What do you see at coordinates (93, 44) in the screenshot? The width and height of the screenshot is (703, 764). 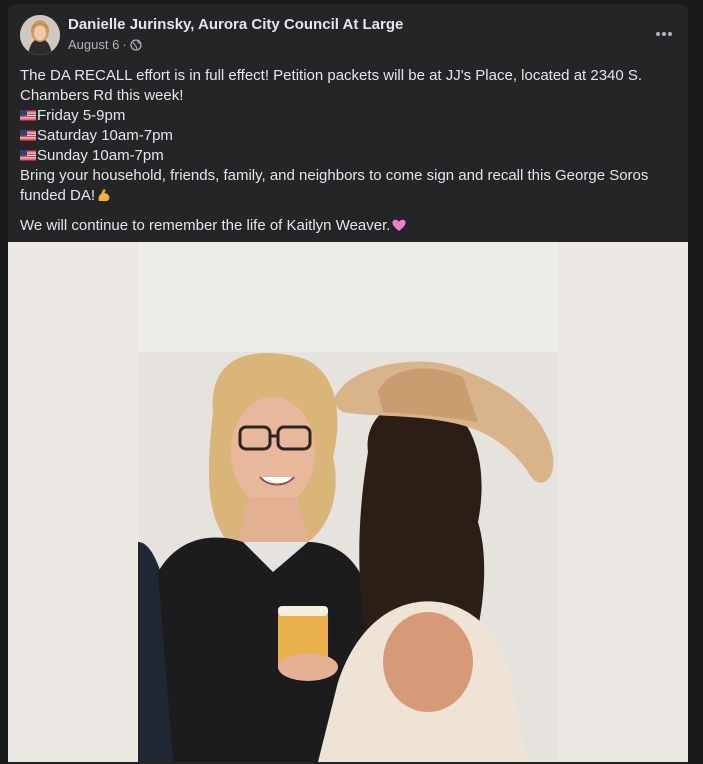 I see `post-date: August 6` at bounding box center [93, 44].